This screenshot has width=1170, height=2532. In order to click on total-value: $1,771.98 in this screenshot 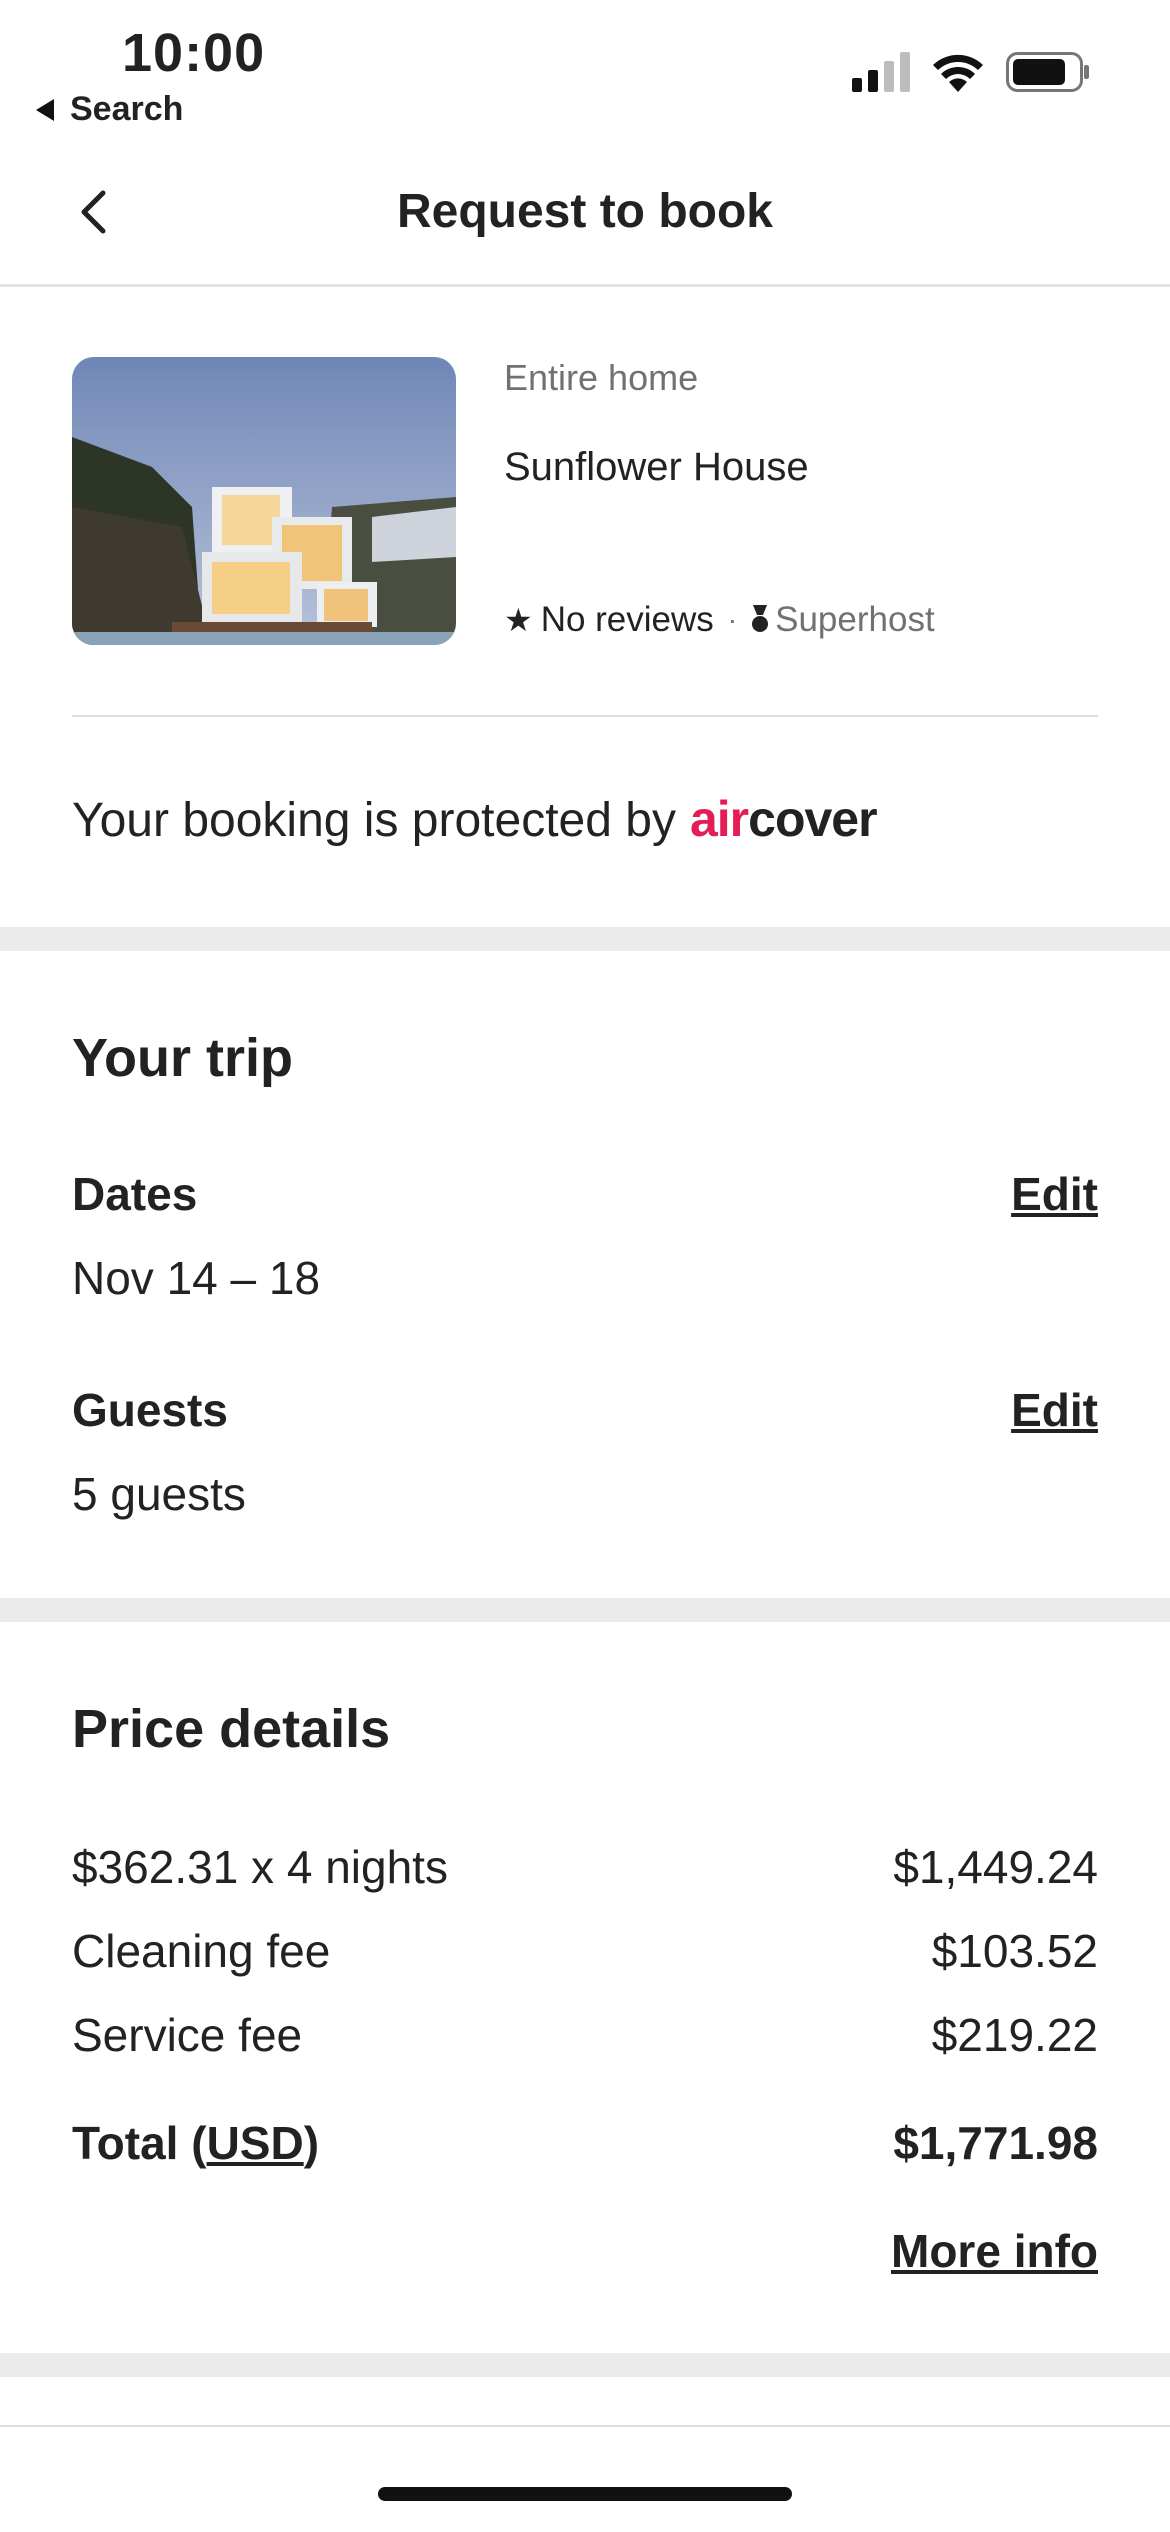, I will do `click(995, 2143)`.